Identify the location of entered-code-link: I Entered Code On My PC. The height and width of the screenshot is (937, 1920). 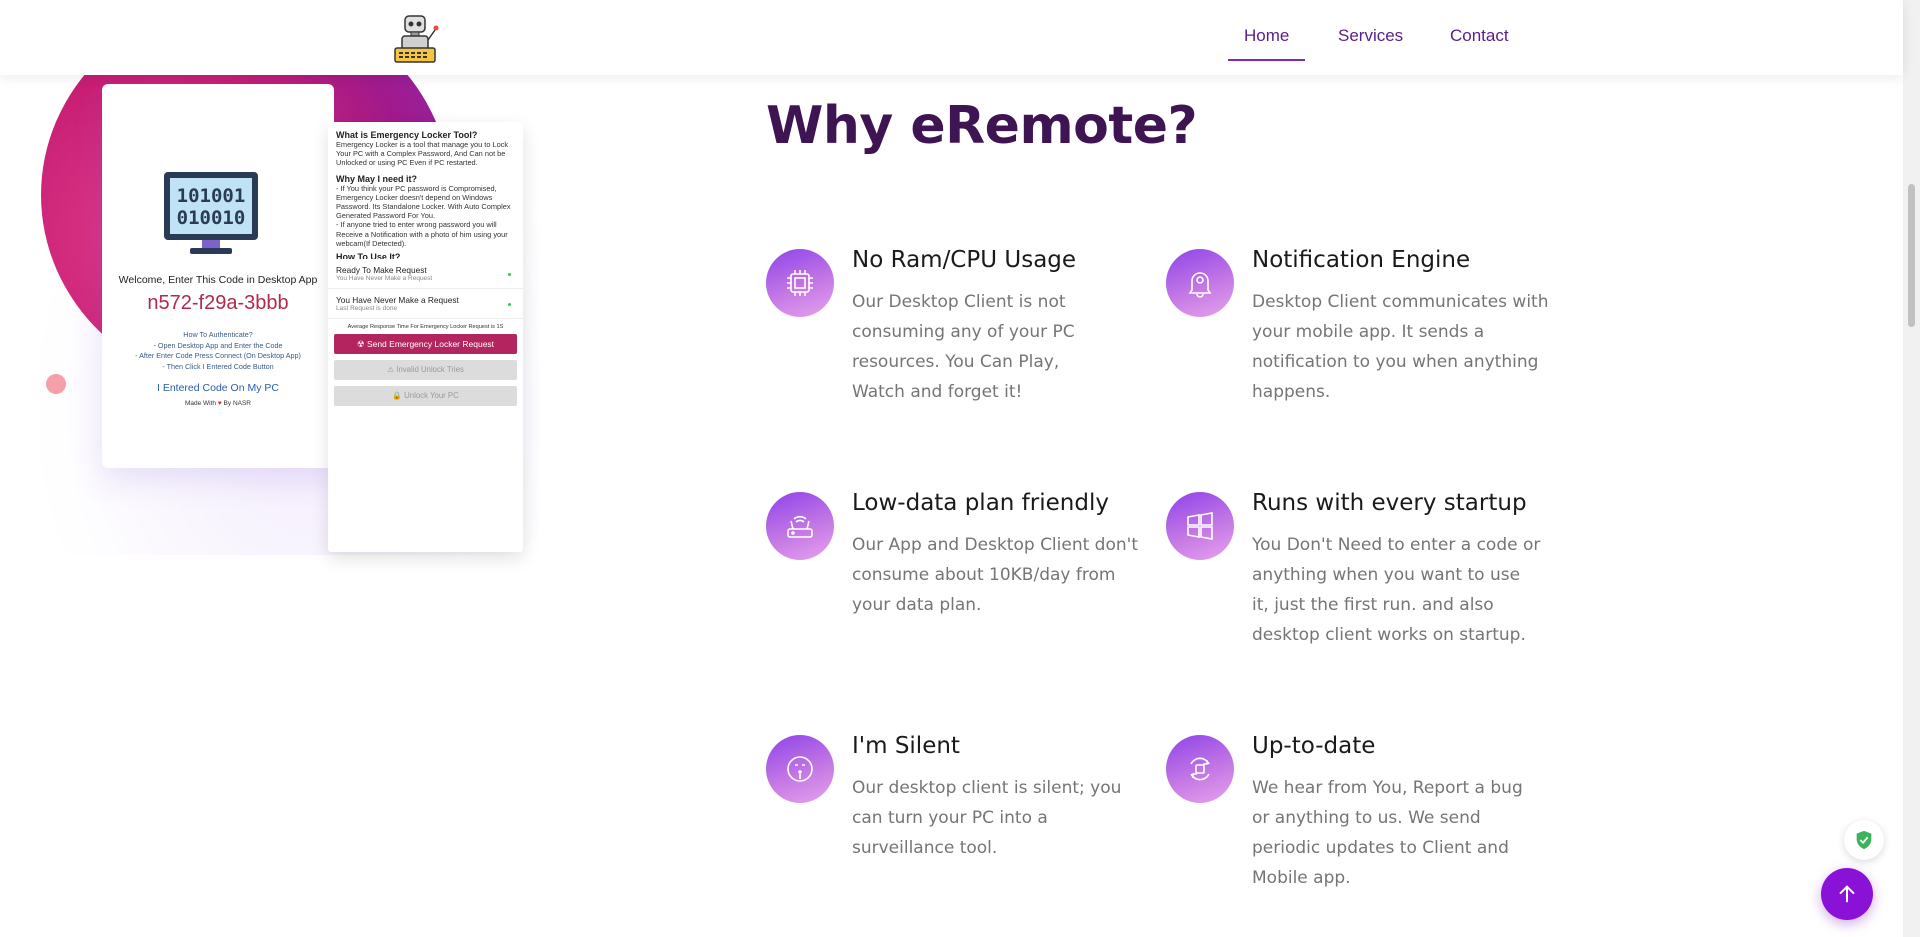
(218, 388).